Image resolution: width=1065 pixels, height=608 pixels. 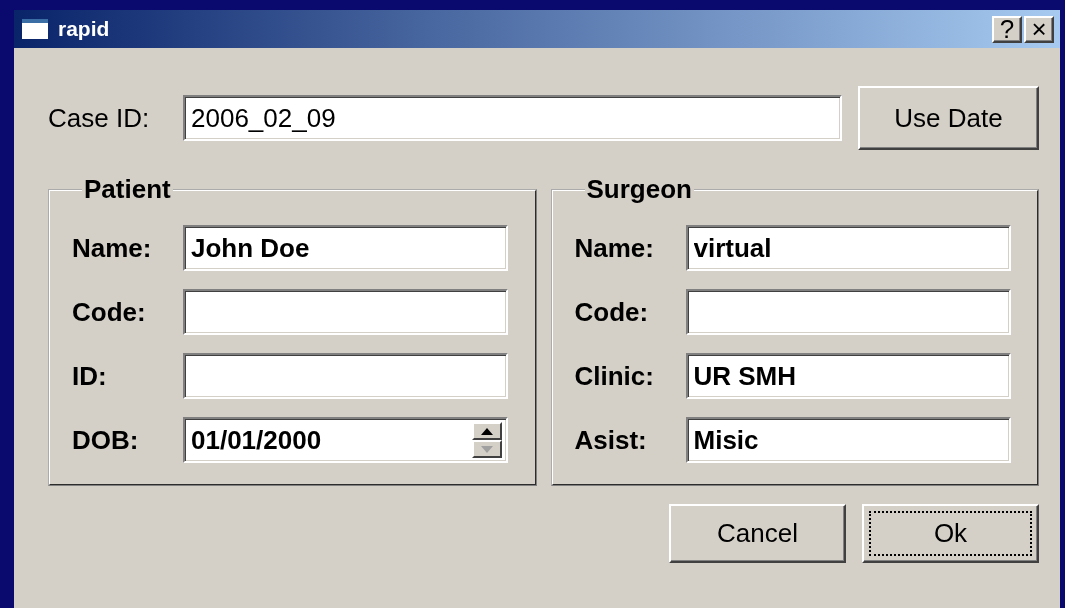 What do you see at coordinates (948, 118) in the screenshot?
I see `use-date-button: Use Date` at bounding box center [948, 118].